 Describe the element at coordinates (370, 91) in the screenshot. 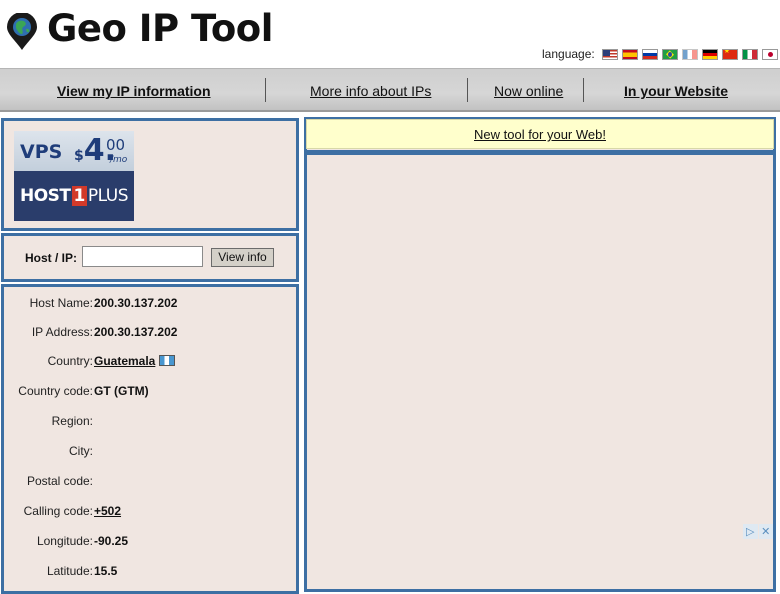

I see `nav-more-info: More info about IPs` at that location.